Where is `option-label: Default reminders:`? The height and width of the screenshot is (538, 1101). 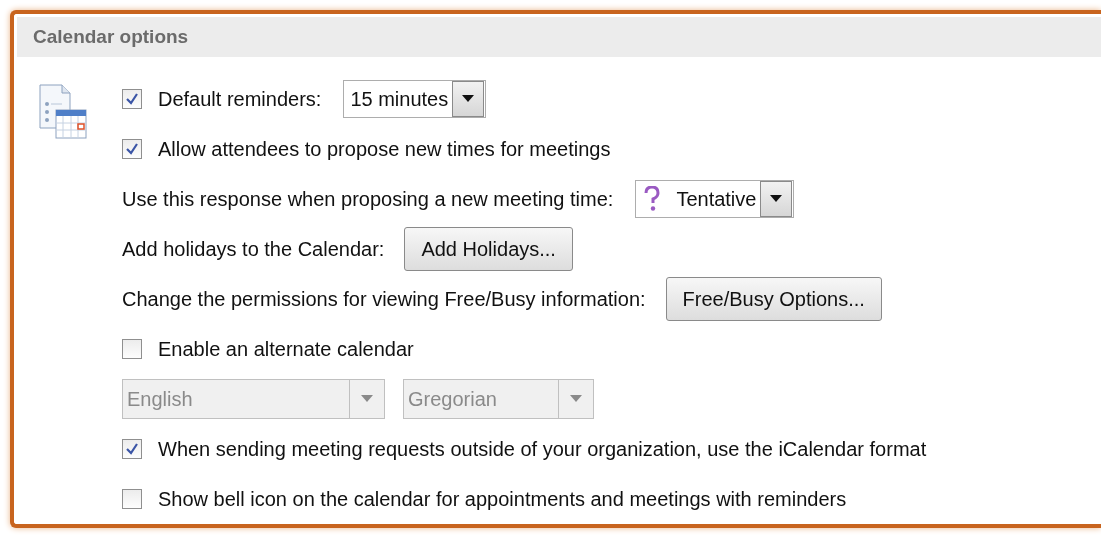 option-label: Default reminders: is located at coordinates (240, 99).